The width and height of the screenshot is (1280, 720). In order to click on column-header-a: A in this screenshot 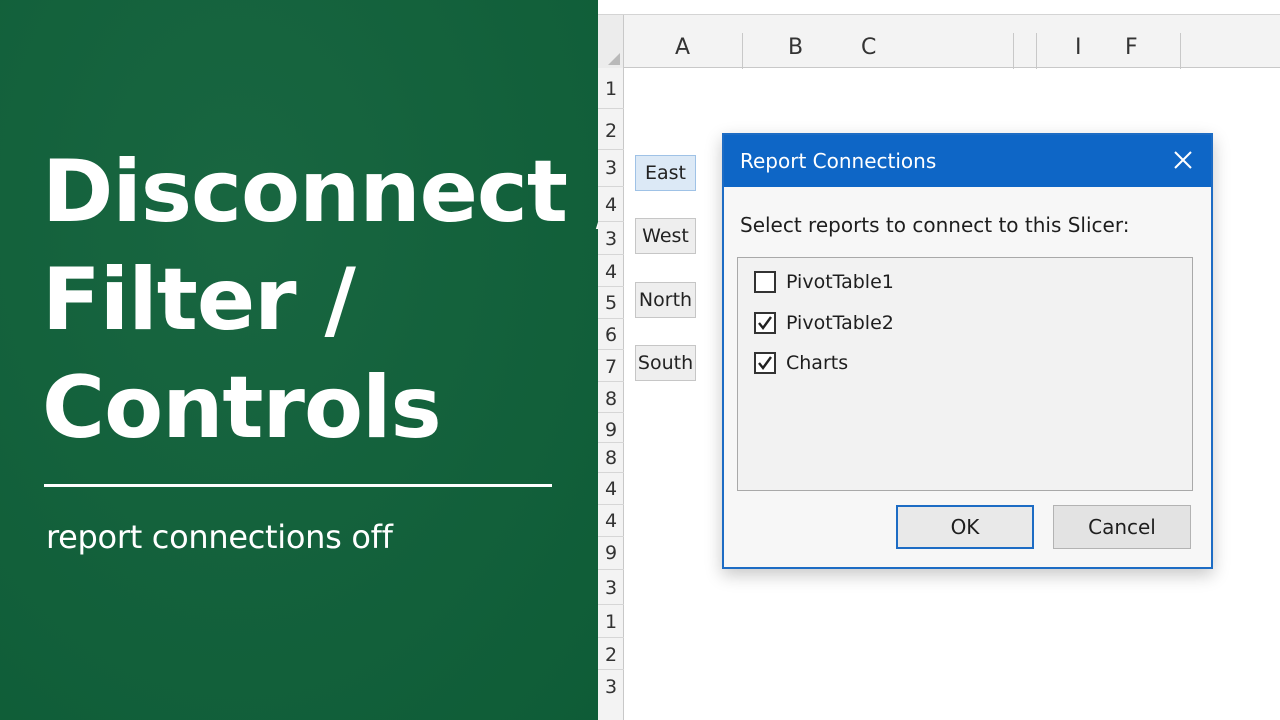, I will do `click(682, 47)`.